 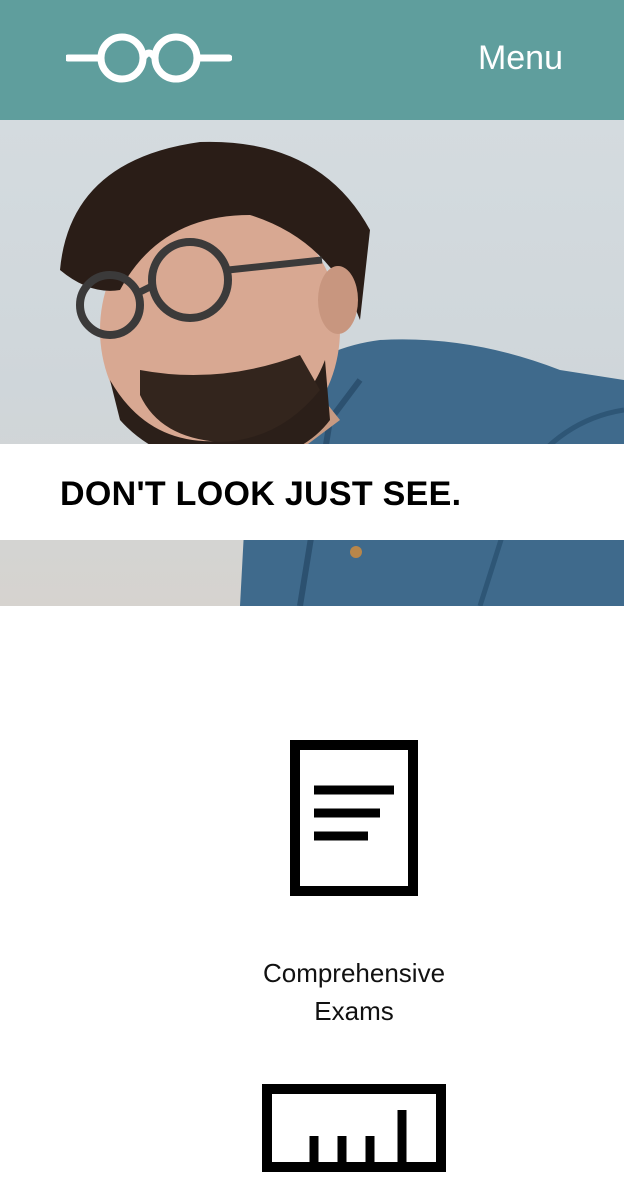 I want to click on site-header: Menu, so click(x=312, y=60).